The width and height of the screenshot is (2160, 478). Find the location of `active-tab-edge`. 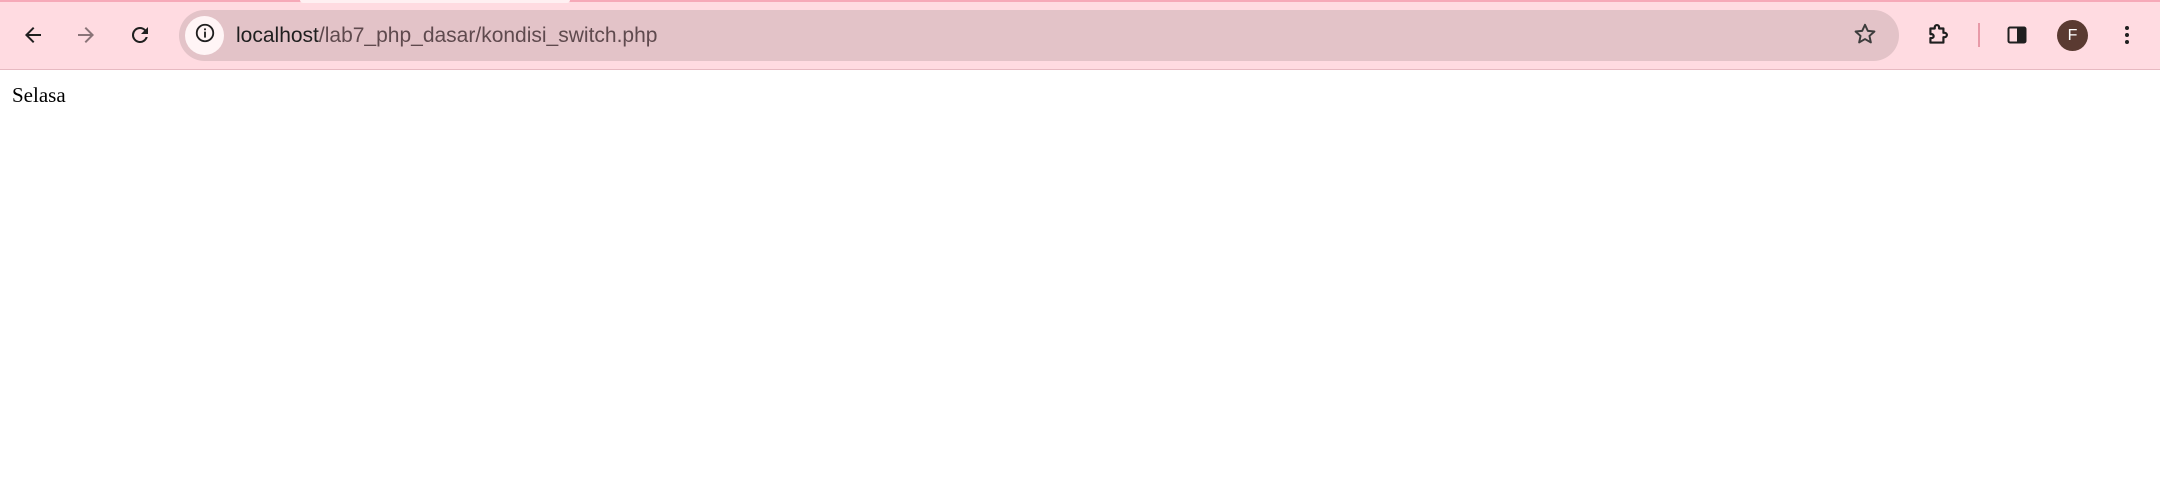

active-tab-edge is located at coordinates (435, 1).